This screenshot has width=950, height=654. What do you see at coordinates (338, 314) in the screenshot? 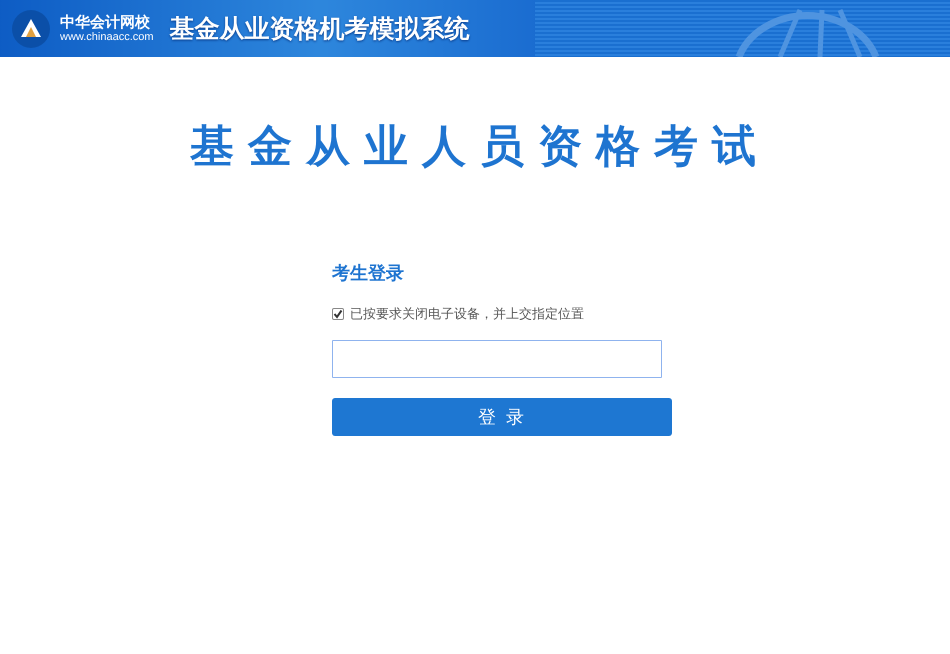
I see `agreement-checkbox` at bounding box center [338, 314].